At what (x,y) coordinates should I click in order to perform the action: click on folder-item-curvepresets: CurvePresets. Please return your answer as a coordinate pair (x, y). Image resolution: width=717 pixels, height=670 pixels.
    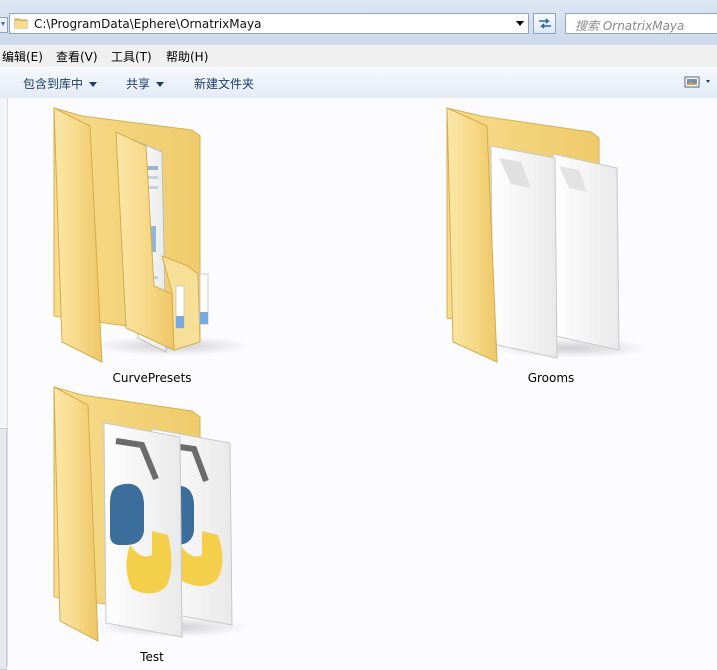
    Looking at the image, I should click on (147, 245).